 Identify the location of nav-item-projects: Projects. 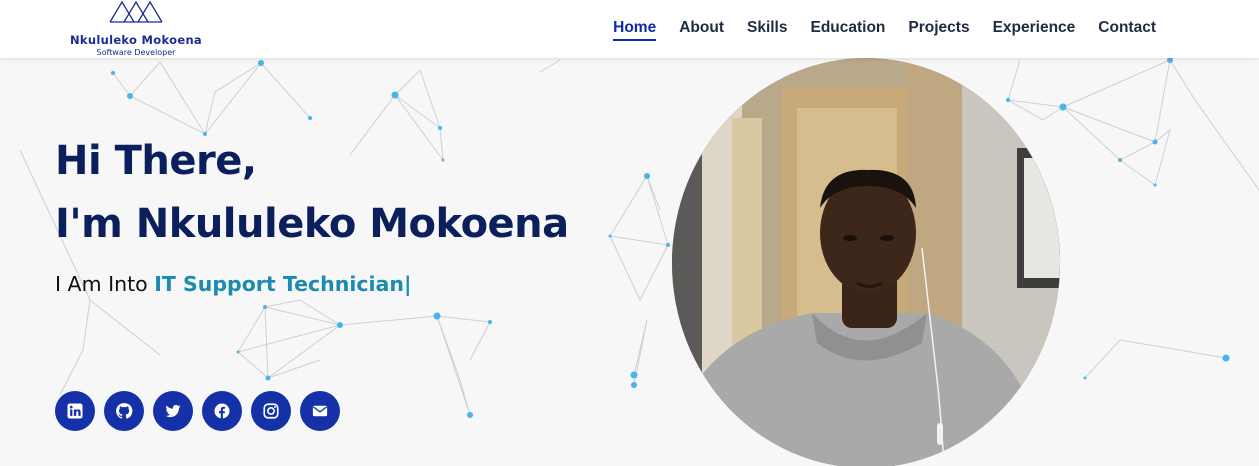
(938, 30).